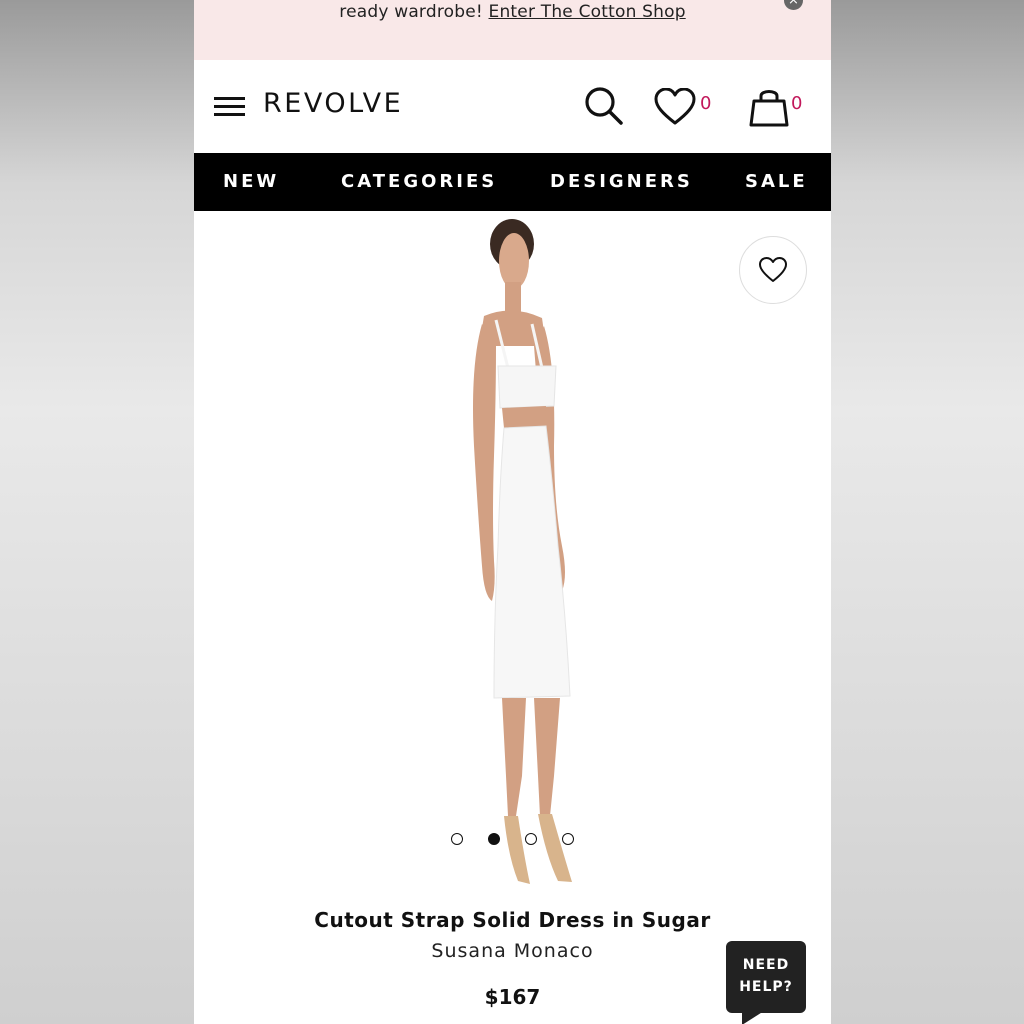 Image resolution: width=1024 pixels, height=1024 pixels. What do you see at coordinates (522, 551) in the screenshot?
I see `product-image` at bounding box center [522, 551].